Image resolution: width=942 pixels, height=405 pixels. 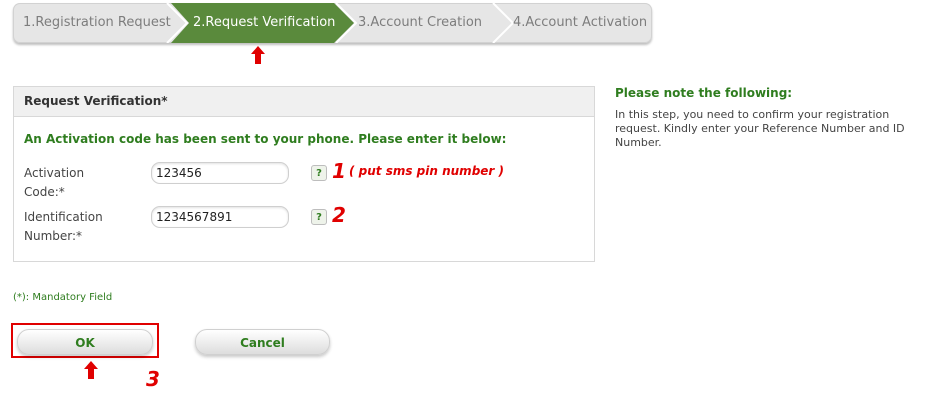 What do you see at coordinates (54, 183) in the screenshot?
I see `activation-code-label: Activation Code:*` at bounding box center [54, 183].